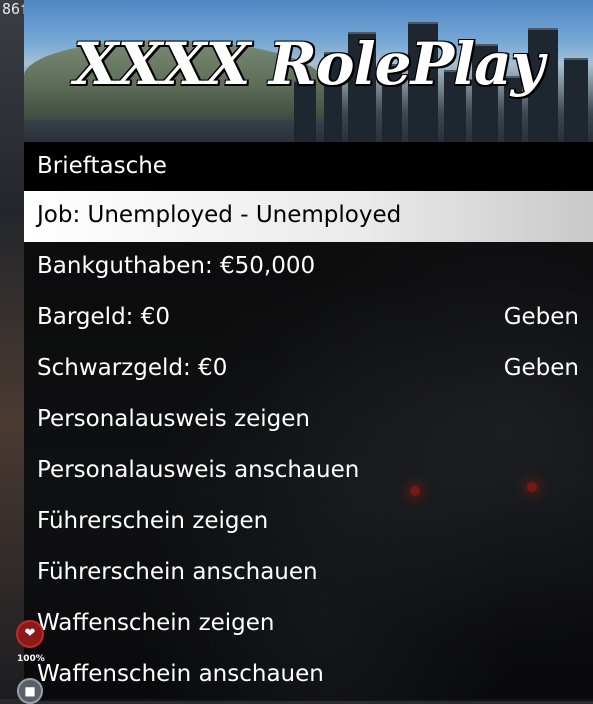  What do you see at coordinates (132, 368) in the screenshot?
I see `menu-item-label: Schwarzgeld: €0` at bounding box center [132, 368].